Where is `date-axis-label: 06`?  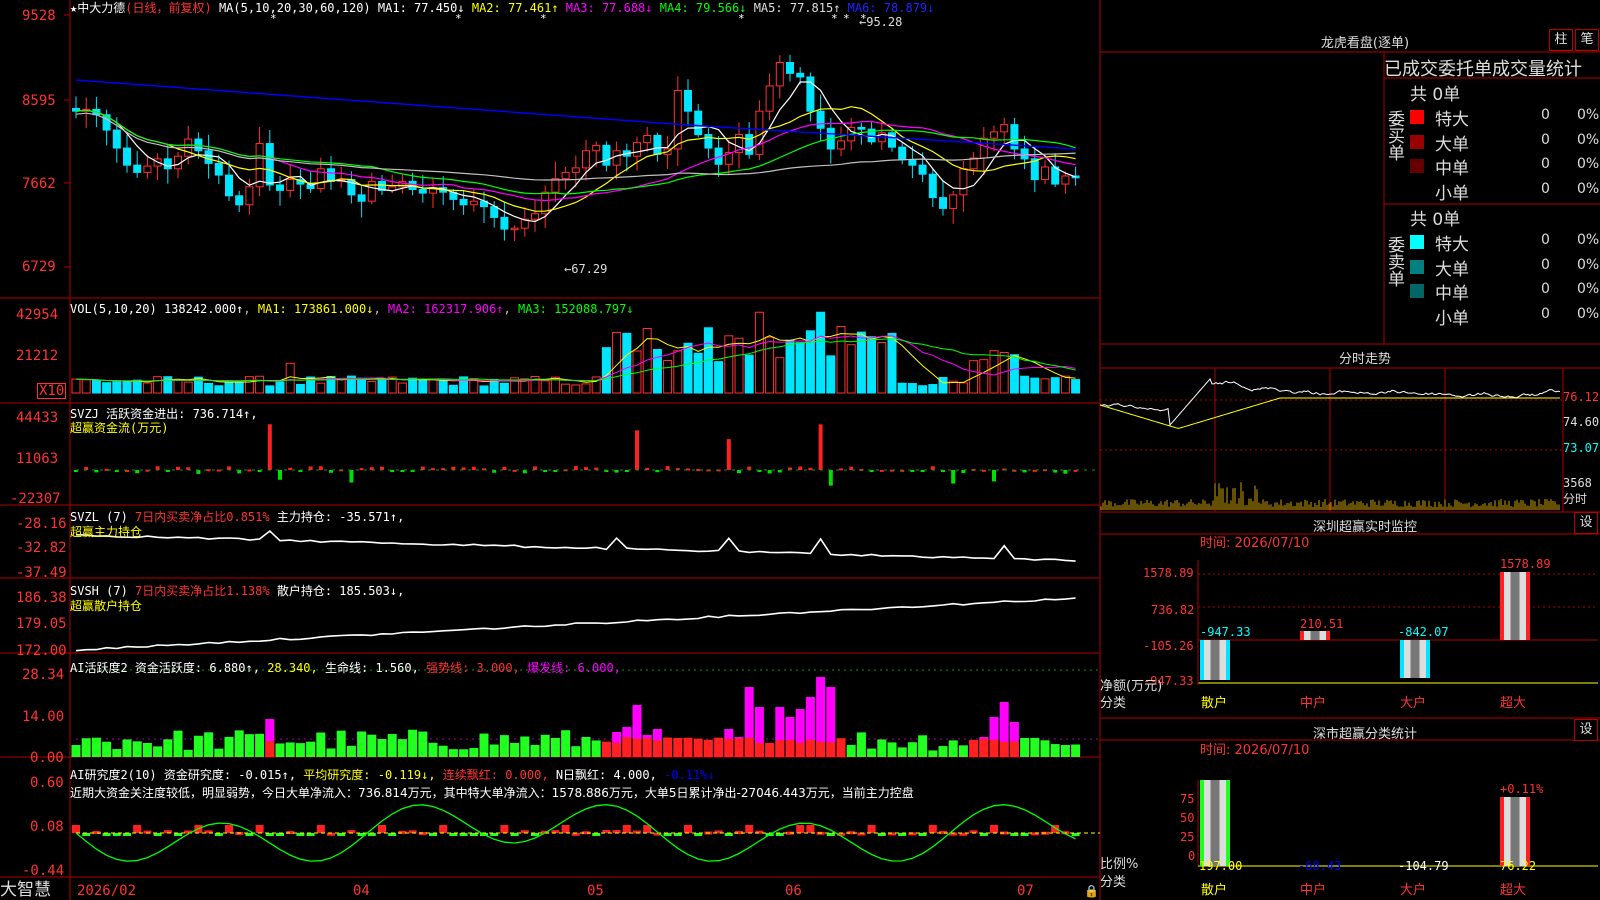
date-axis-label: 06 is located at coordinates (793, 891).